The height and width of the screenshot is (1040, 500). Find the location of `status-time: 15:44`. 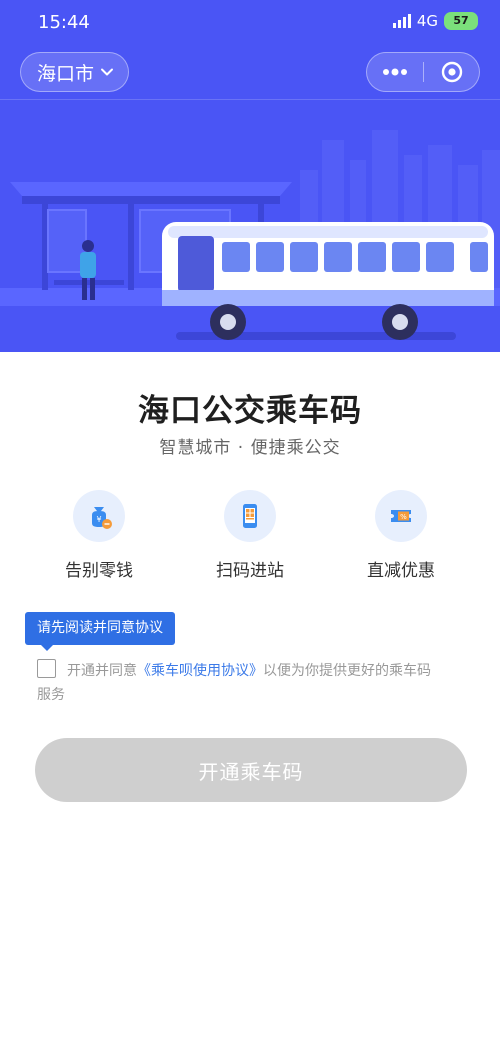

status-time: 15:44 is located at coordinates (64, 22).